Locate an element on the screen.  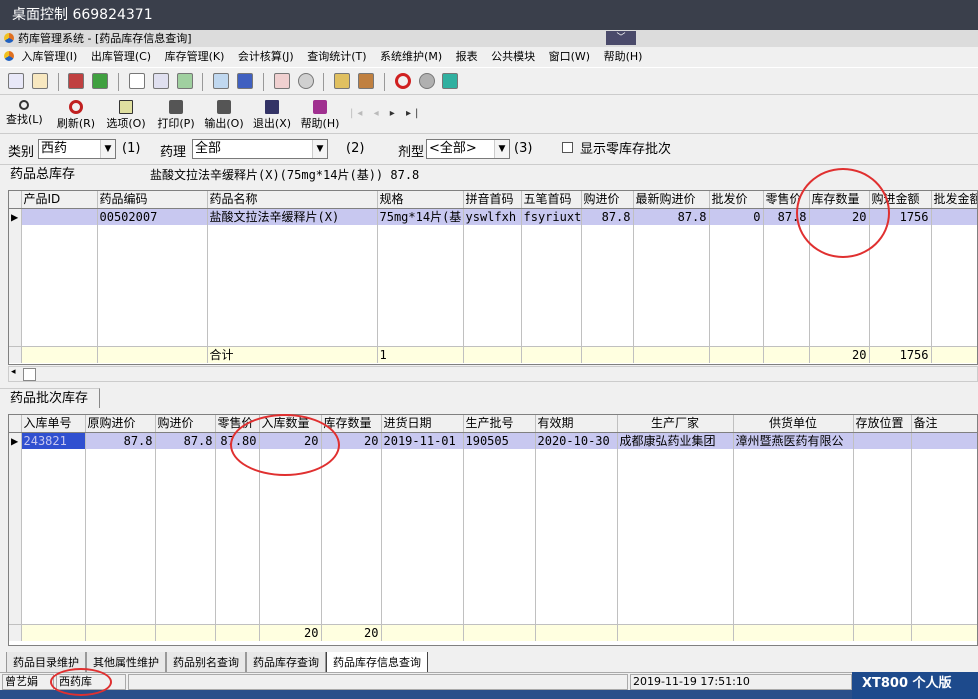
stop-icon is located at coordinates (402, 81).